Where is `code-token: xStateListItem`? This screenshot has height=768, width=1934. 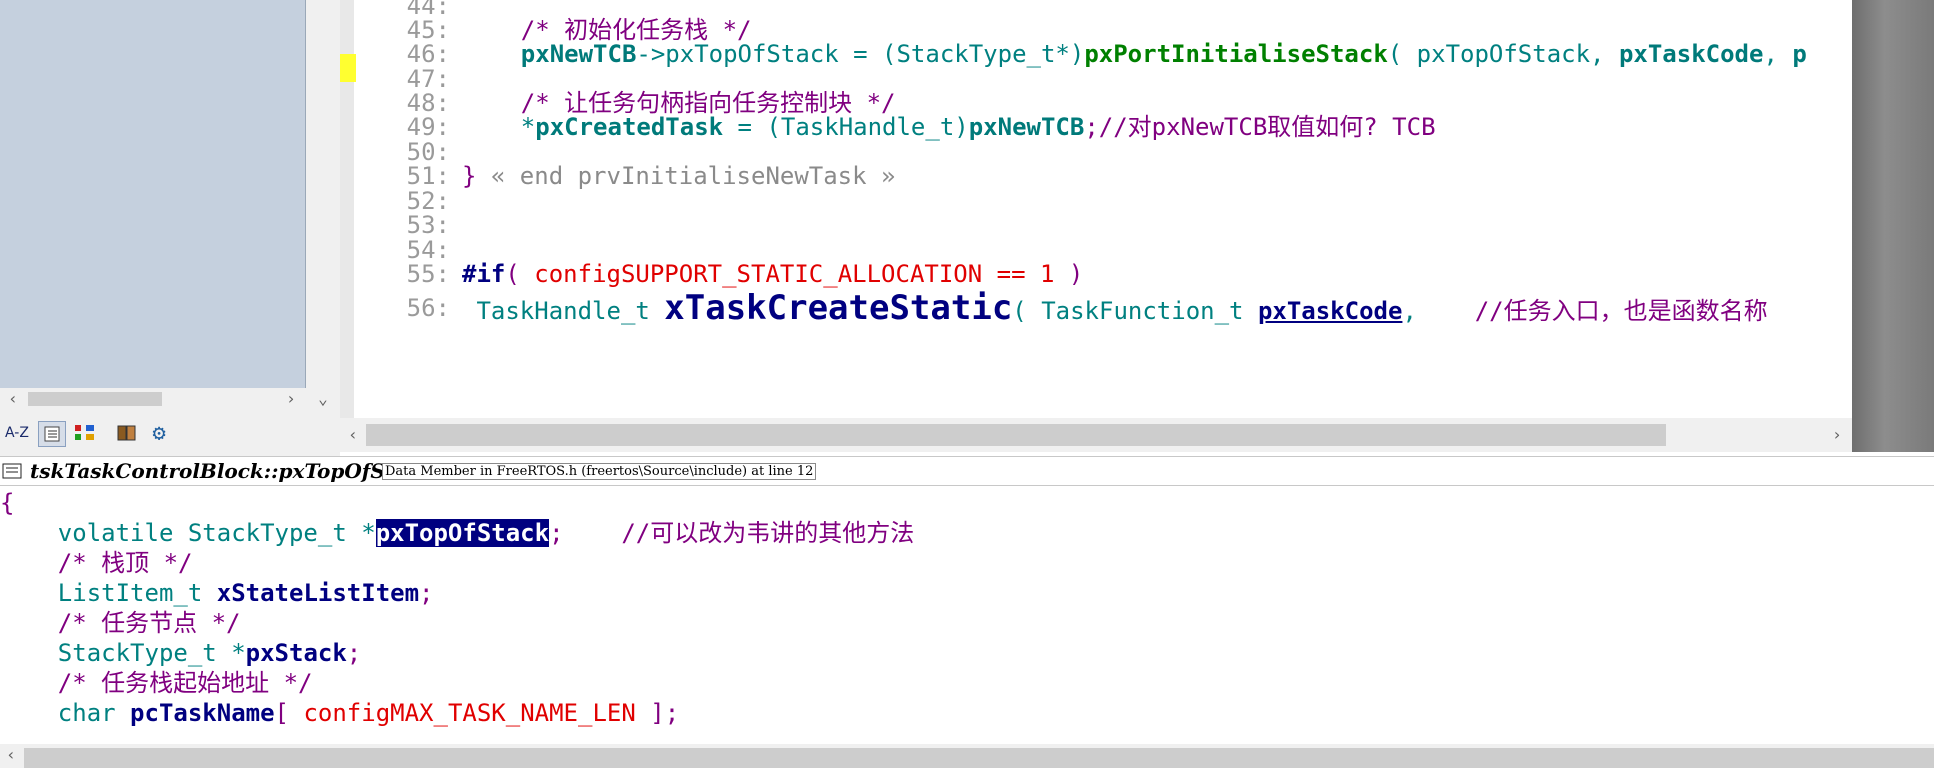 code-token: xStateListItem is located at coordinates (318, 593).